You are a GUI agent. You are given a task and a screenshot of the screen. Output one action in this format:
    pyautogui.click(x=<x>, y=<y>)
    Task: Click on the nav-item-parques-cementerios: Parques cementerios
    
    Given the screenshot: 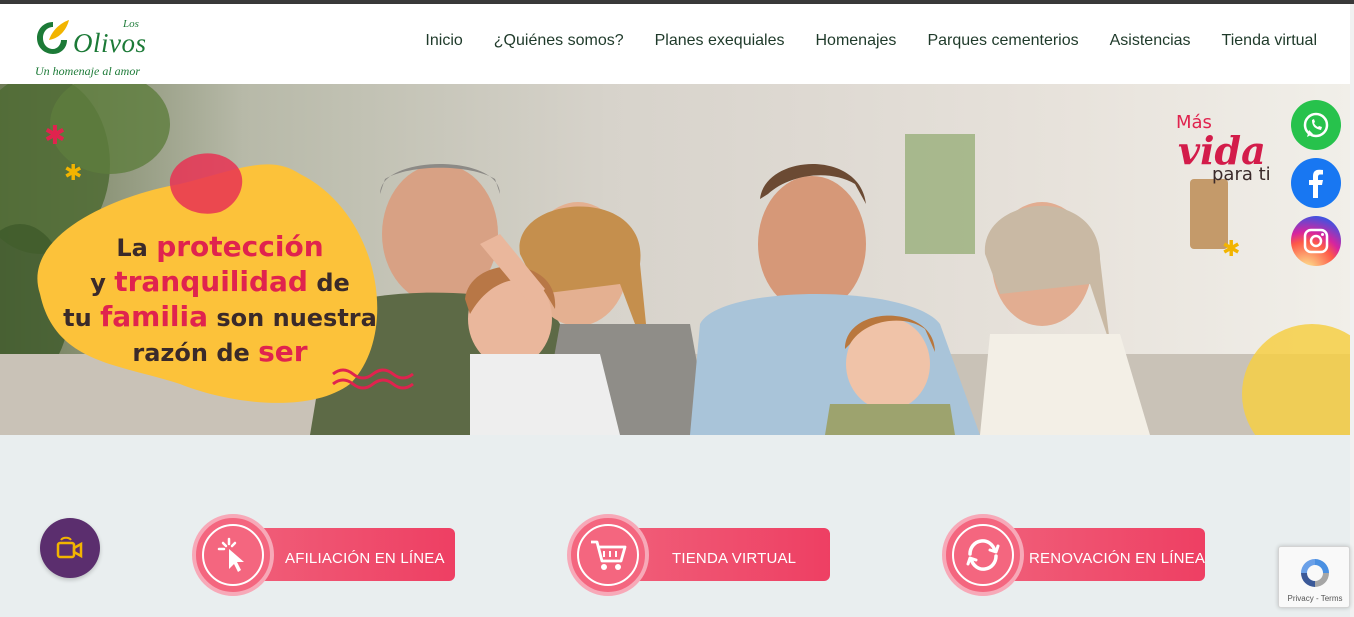 What is the action you would take?
    pyautogui.click(x=1002, y=41)
    